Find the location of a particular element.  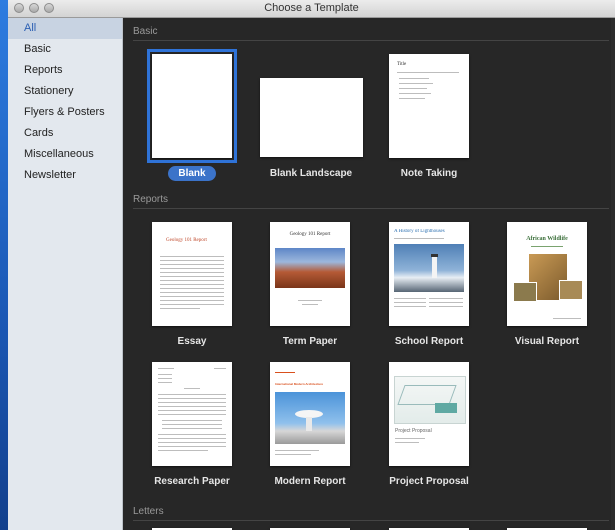

template-visual-report-thumbnail: African Wildlife is located at coordinates (547, 274).